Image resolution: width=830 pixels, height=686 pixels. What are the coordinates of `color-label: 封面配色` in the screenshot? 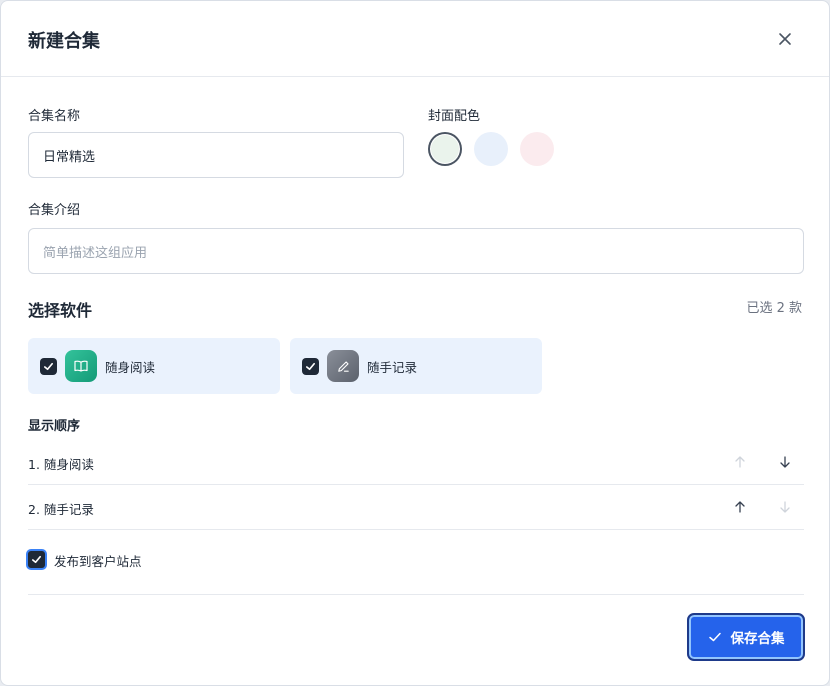 It's located at (454, 116).